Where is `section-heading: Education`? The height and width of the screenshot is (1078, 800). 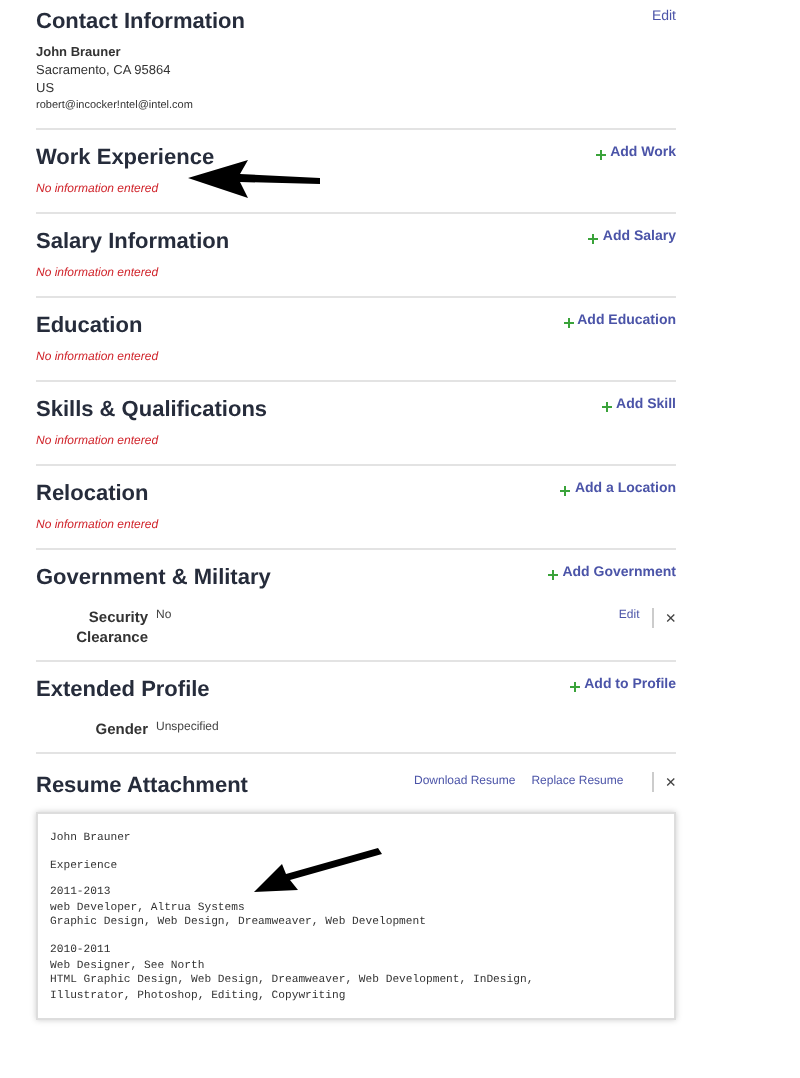
section-heading: Education is located at coordinates (89, 326).